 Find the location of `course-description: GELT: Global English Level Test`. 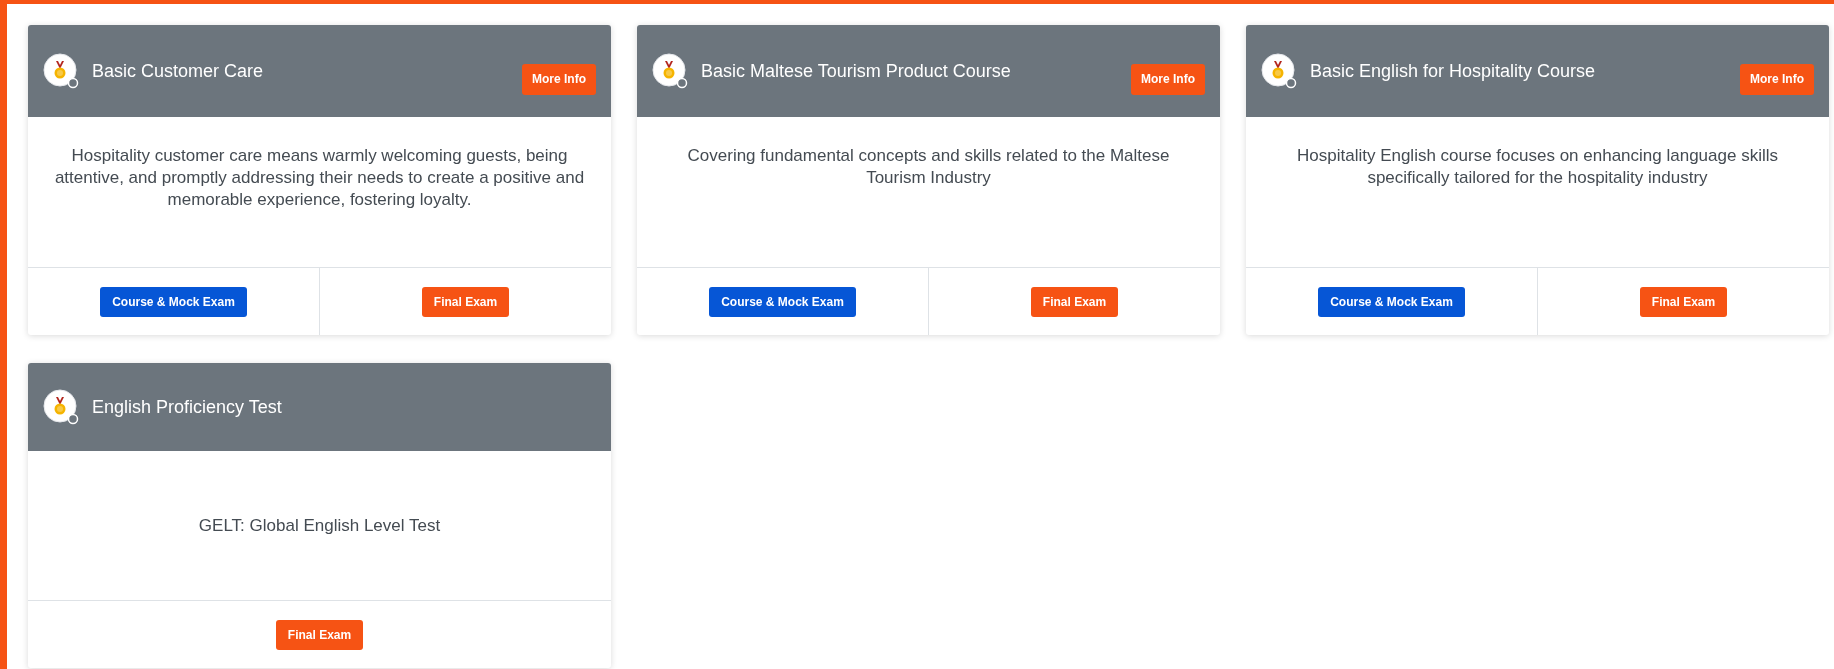

course-description: GELT: Global English Level Test is located at coordinates (319, 525).